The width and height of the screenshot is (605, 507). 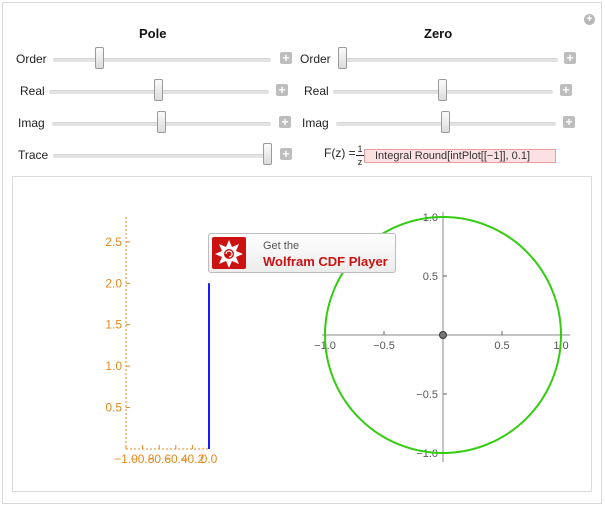 What do you see at coordinates (161, 341) in the screenshot?
I see `trace-plot: 0.5 1.0 1.5 2.0 2.5 −1.0−0.8−0.6−0.4−0.20.0` at bounding box center [161, 341].